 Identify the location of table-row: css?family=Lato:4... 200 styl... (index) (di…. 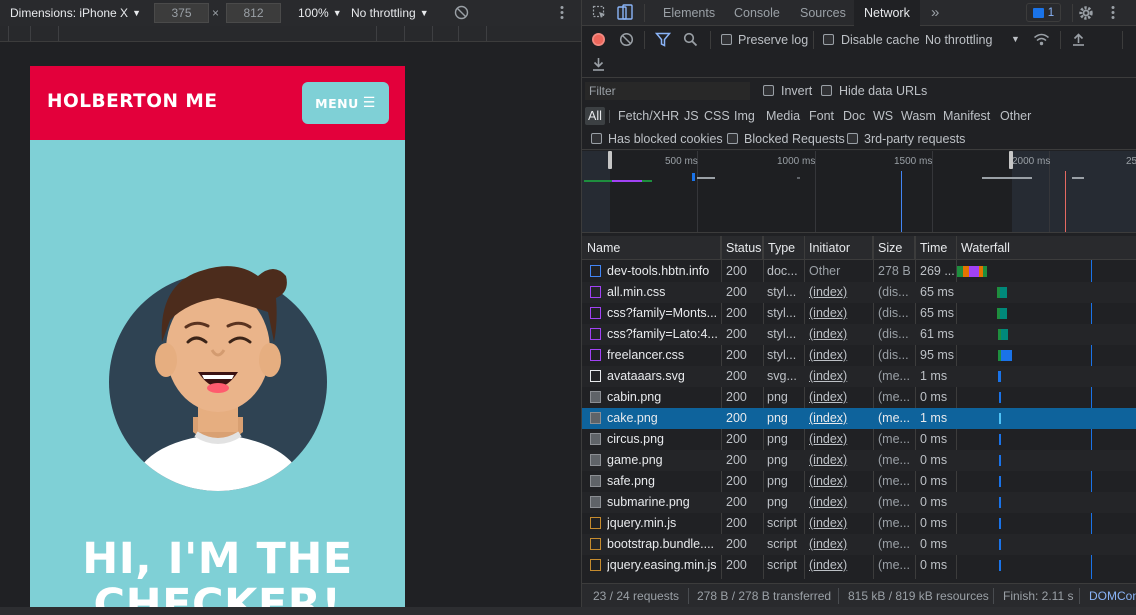
(859, 334).